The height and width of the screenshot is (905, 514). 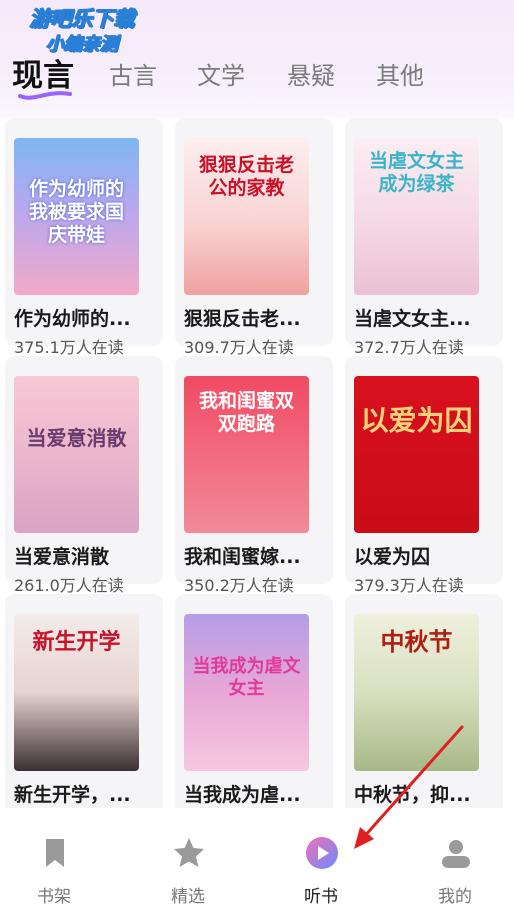 What do you see at coordinates (311, 73) in the screenshot?
I see `tab-xuanyi: 悬疑` at bounding box center [311, 73].